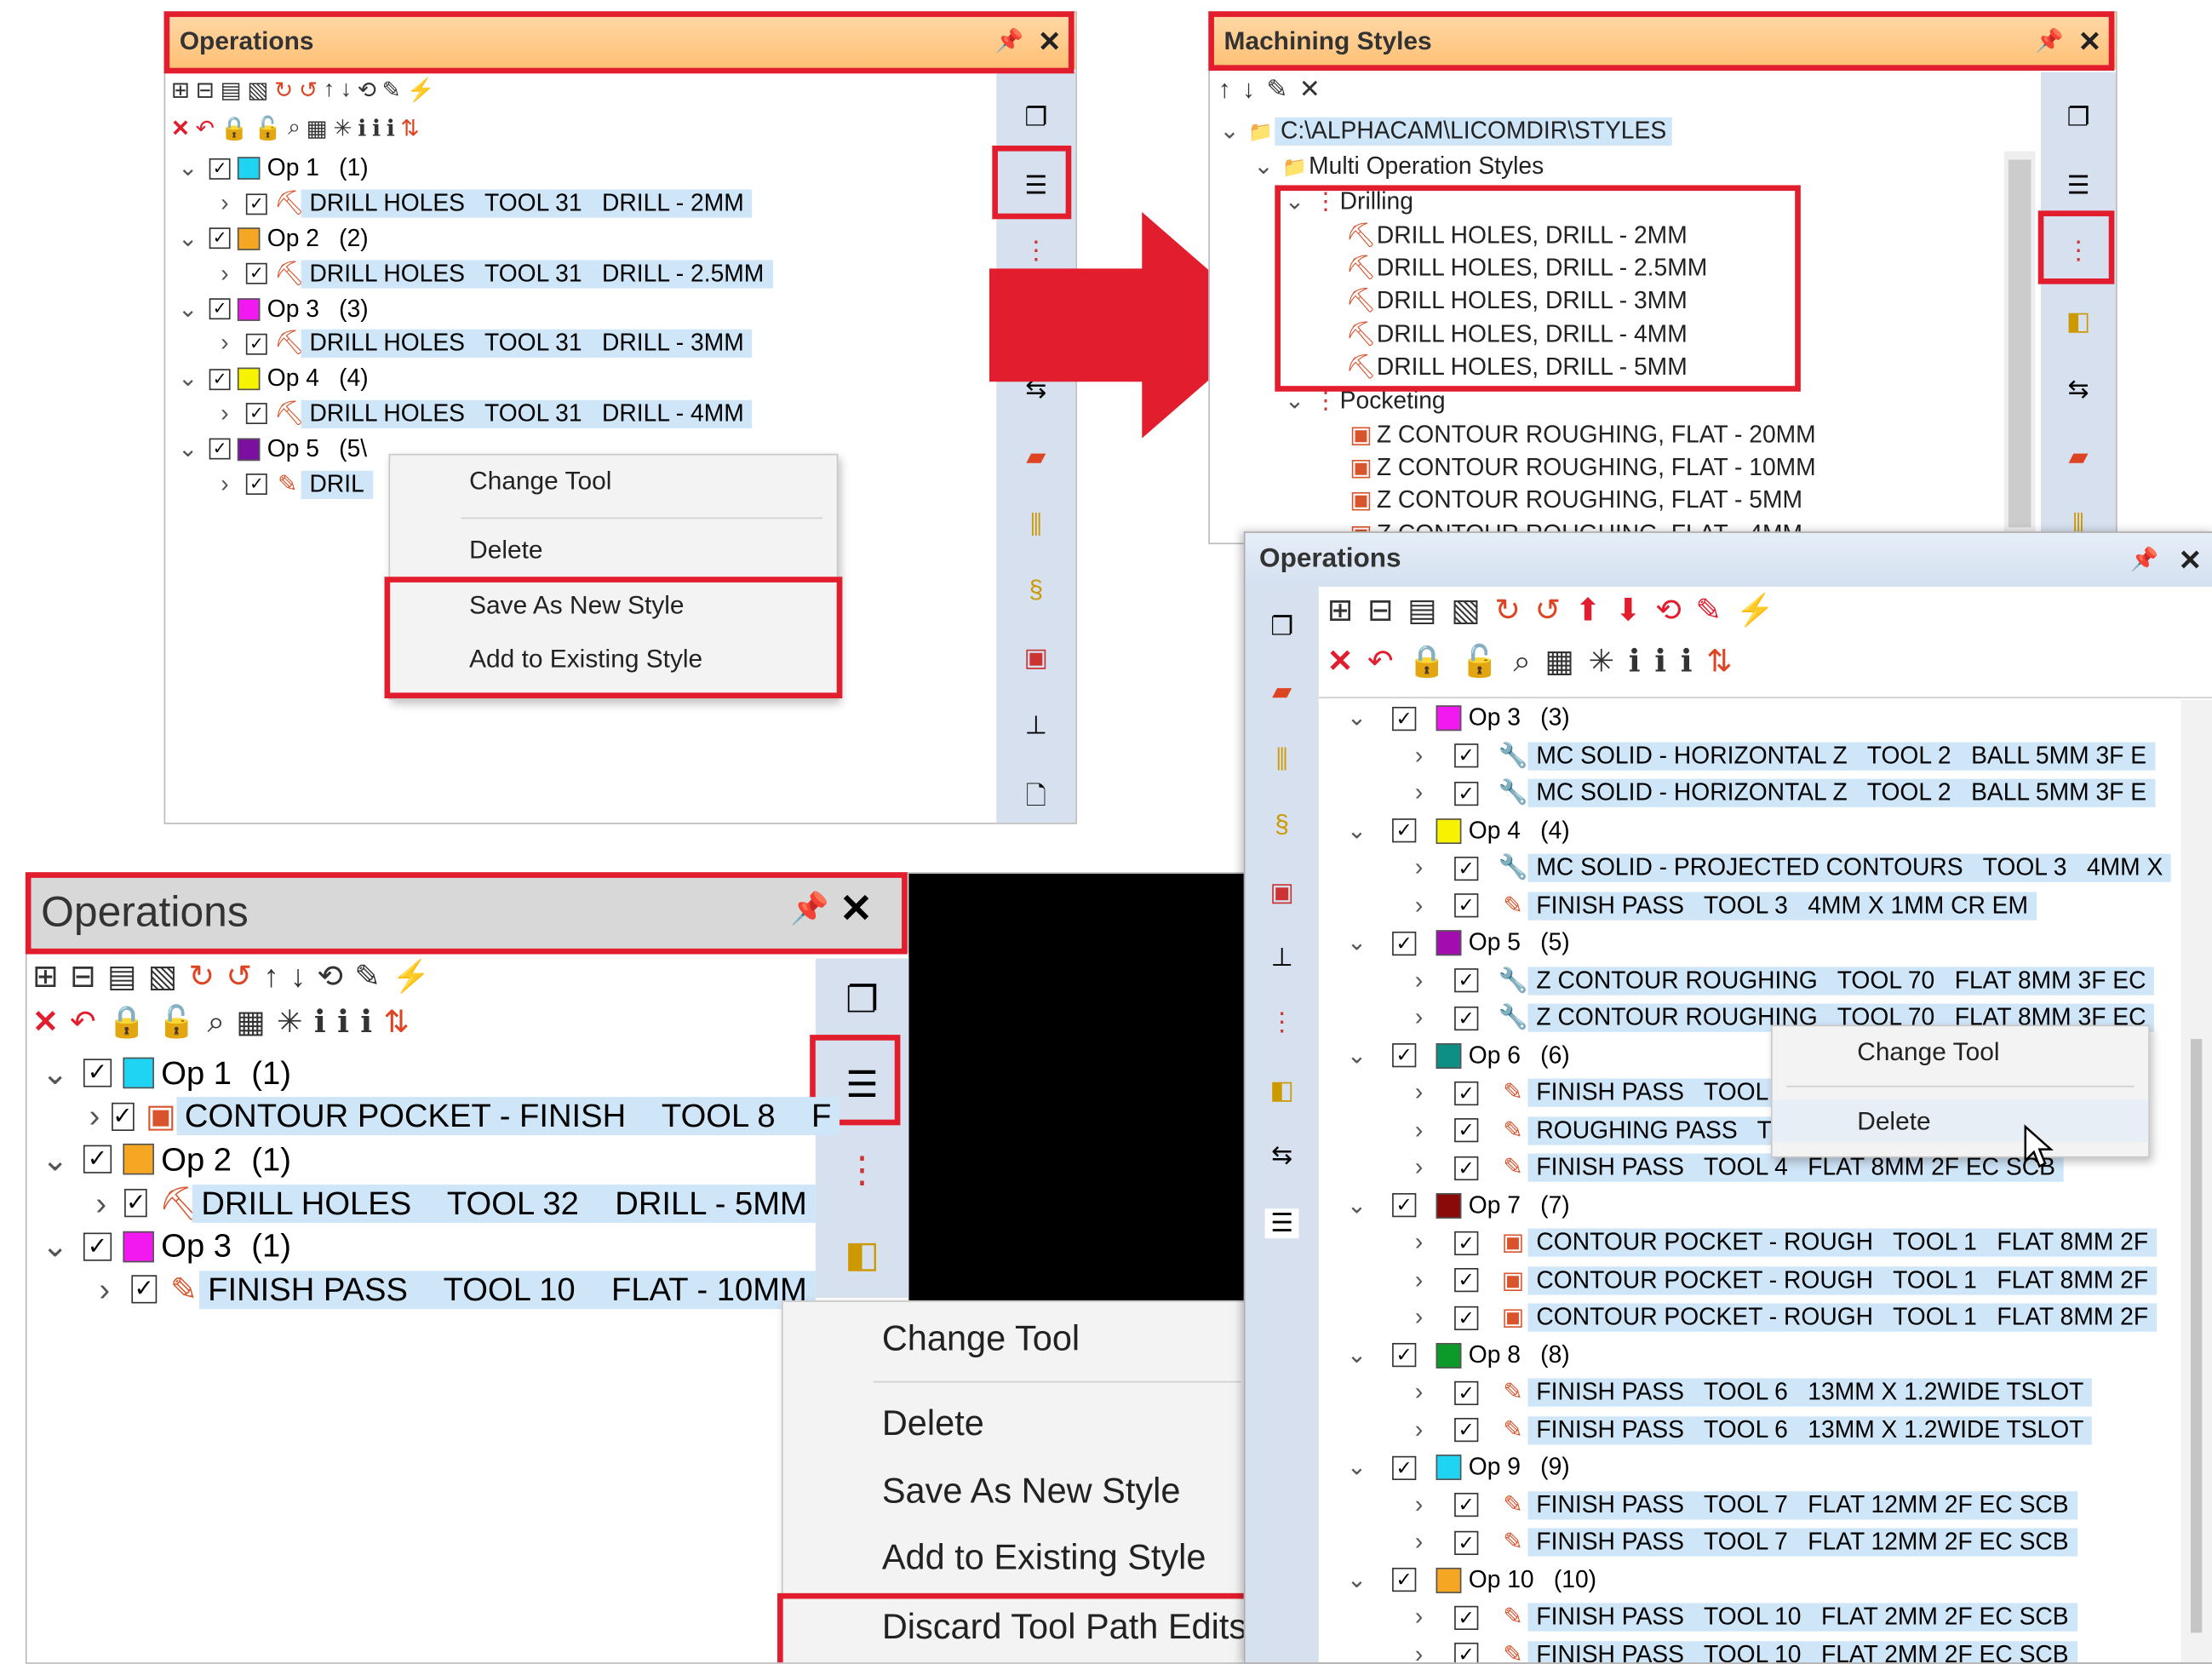 This screenshot has width=2212, height=1664. What do you see at coordinates (580, 344) in the screenshot?
I see `toolpath-row: › ✓ ⛏ DRILL HOLES TOOL 31 DRILL - 3MM` at bounding box center [580, 344].